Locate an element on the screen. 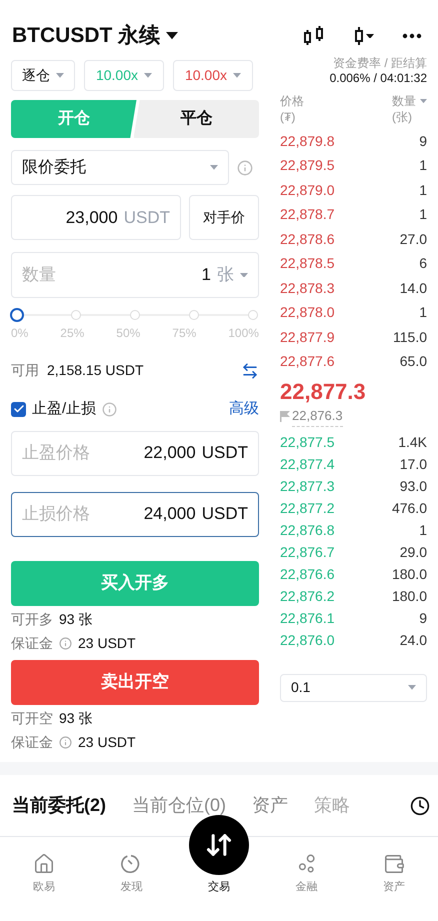 Image resolution: width=438 pixels, height=921 pixels. price-column-header: 价格 is located at coordinates (292, 101).